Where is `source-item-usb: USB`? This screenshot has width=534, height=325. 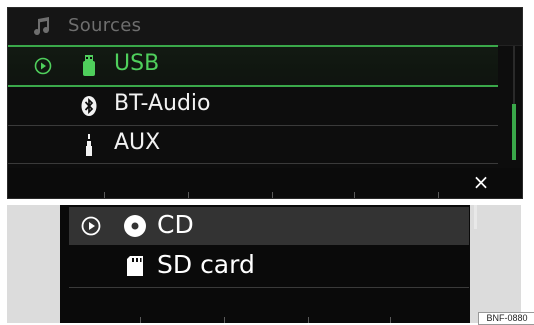 source-item-usb: USB is located at coordinates (253, 66).